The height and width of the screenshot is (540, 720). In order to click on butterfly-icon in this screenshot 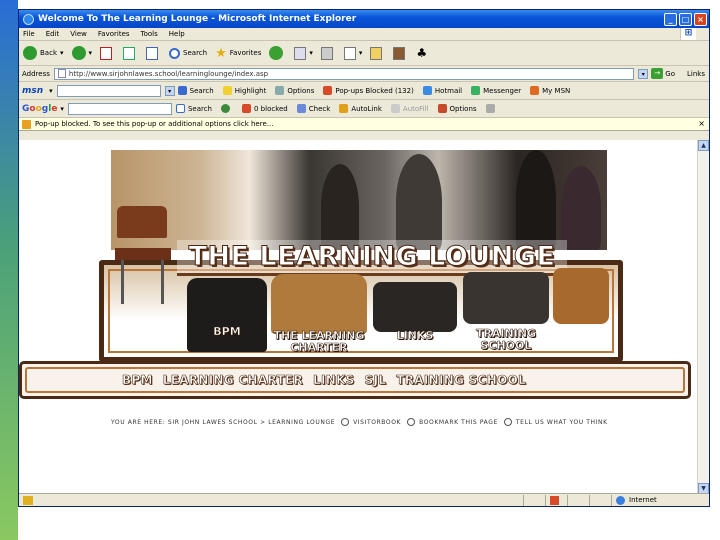, I will do `click(535, 90)`.